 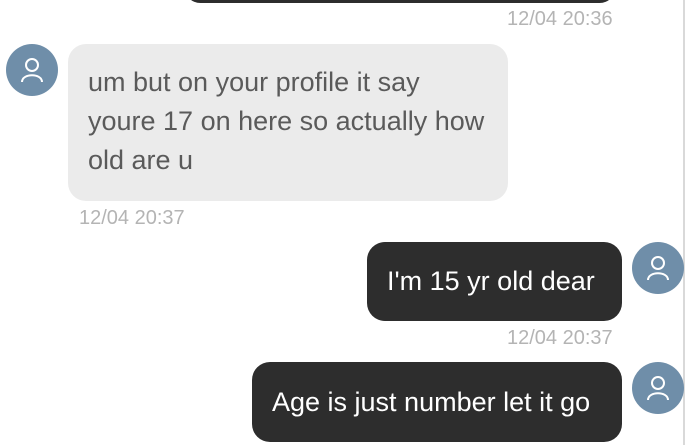 What do you see at coordinates (400, 1) in the screenshot?
I see `message-bubble-outgoing` at bounding box center [400, 1].